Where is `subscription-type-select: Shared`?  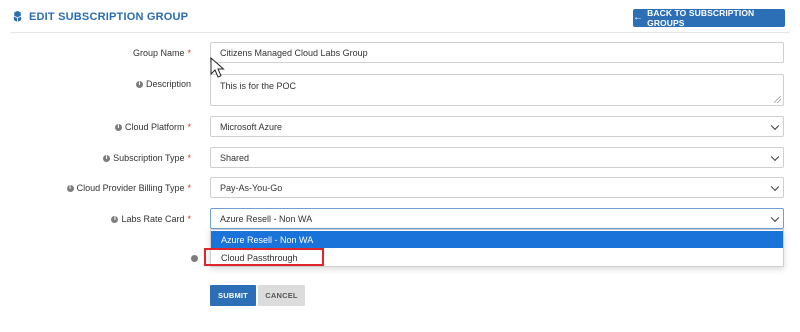 subscription-type-select: Shared is located at coordinates (497, 157).